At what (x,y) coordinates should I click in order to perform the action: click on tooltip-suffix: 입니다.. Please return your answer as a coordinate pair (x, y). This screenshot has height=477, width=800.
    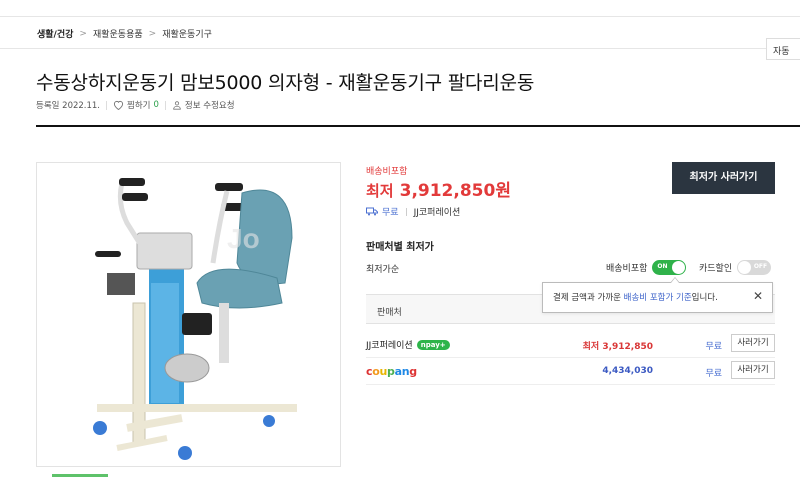
    Looking at the image, I should click on (704, 298).